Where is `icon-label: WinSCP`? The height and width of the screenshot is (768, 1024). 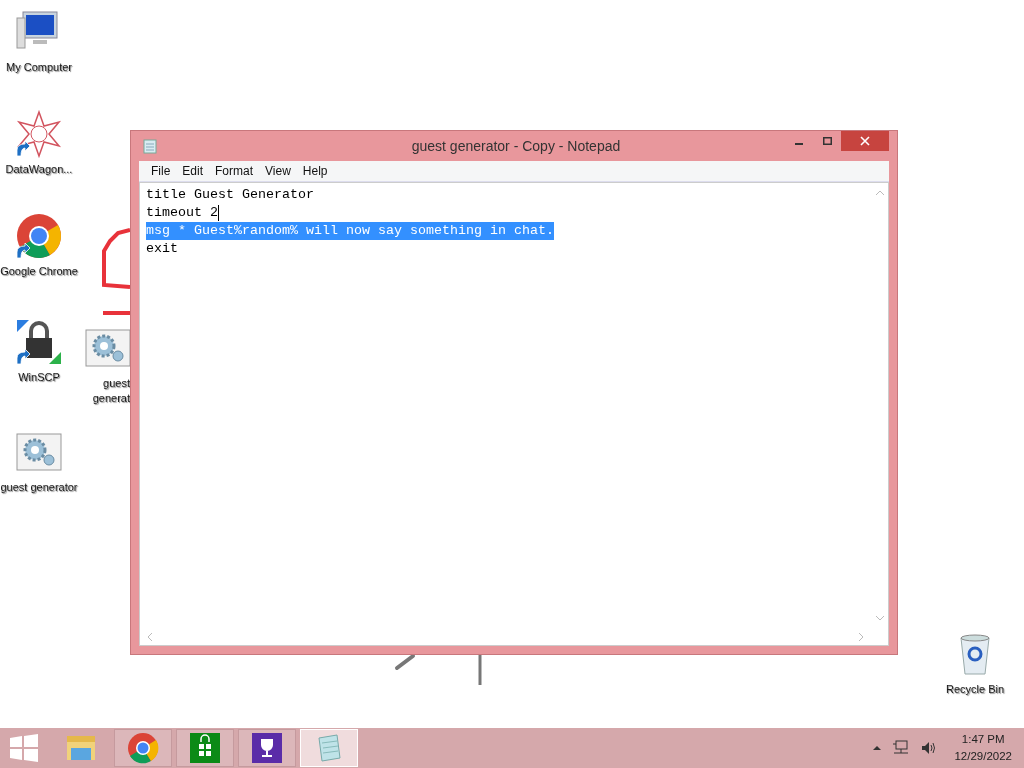 icon-label: WinSCP is located at coordinates (39, 377).